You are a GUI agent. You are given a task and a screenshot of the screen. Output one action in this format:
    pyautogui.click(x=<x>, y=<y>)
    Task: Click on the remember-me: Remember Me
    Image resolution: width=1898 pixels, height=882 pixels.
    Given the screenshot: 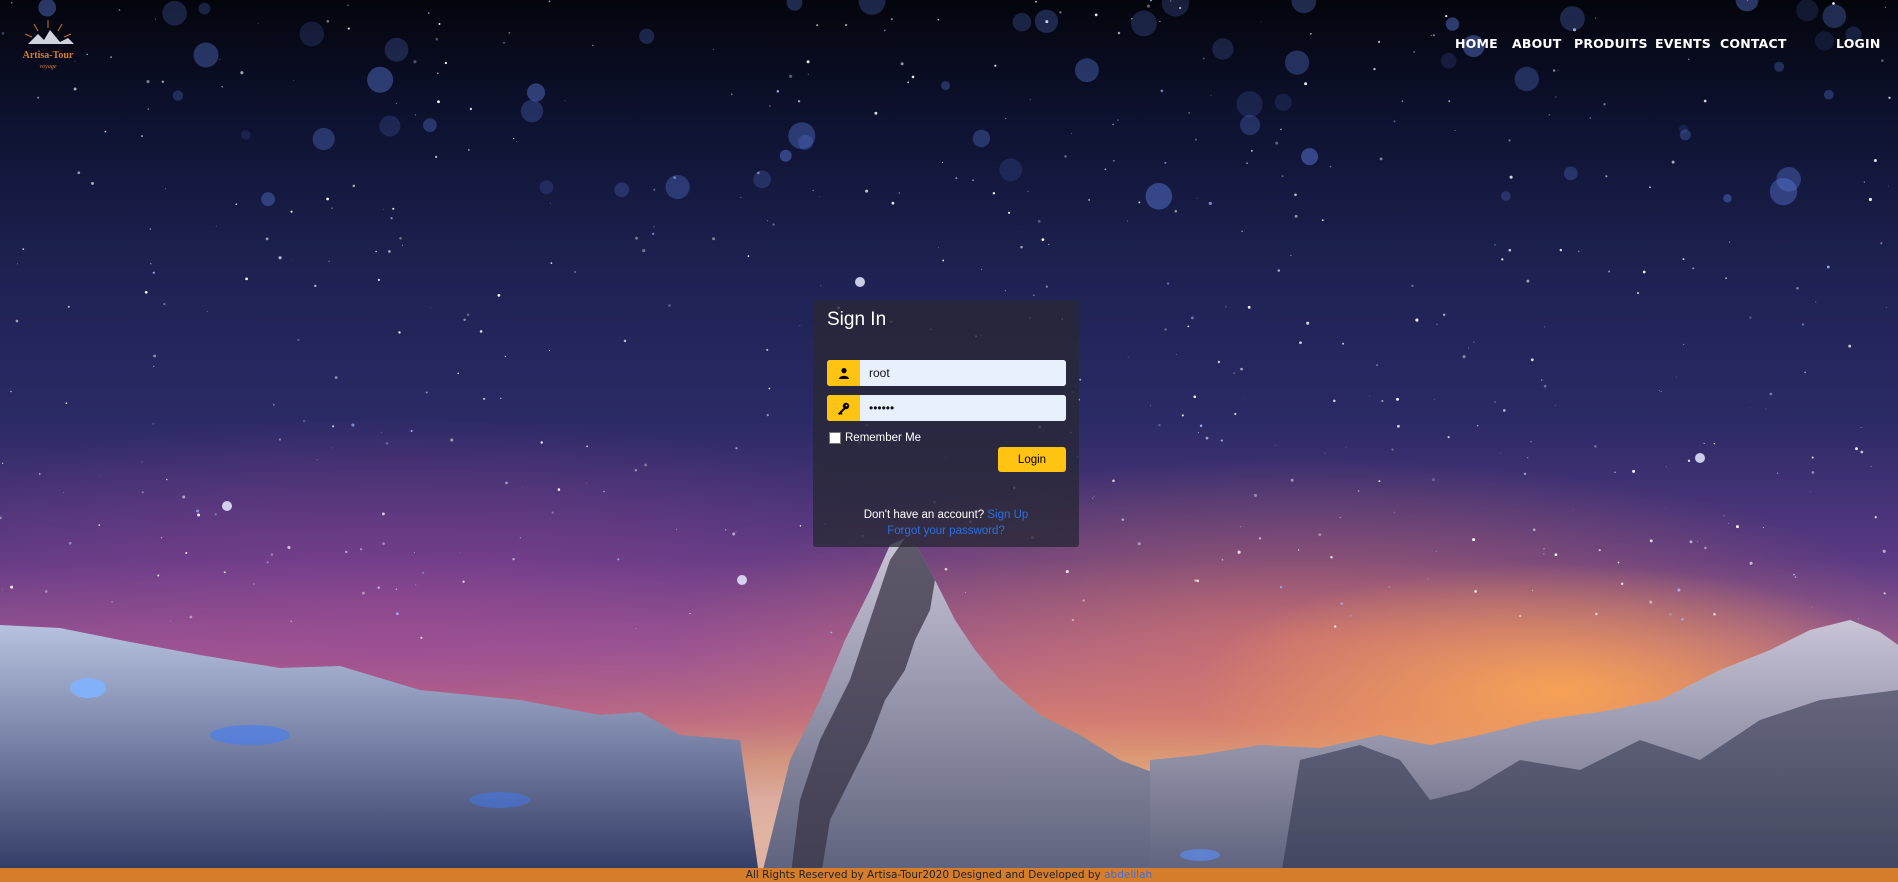 What is the action you would take?
    pyautogui.click(x=875, y=438)
    